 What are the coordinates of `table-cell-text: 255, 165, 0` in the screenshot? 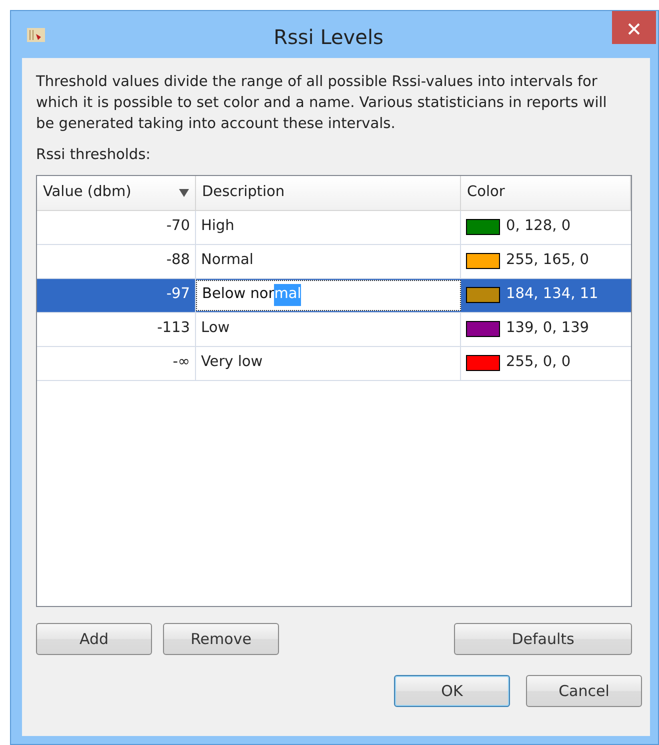 It's located at (548, 260).